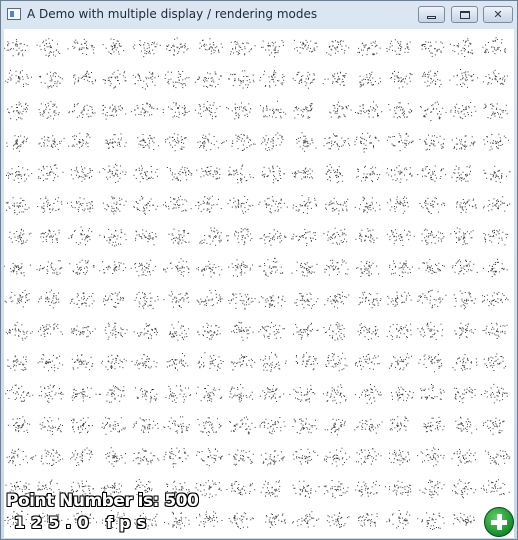 Image resolution: width=518 pixels, height=540 pixels. Describe the element at coordinates (14, 14) in the screenshot. I see `app-icon` at that location.